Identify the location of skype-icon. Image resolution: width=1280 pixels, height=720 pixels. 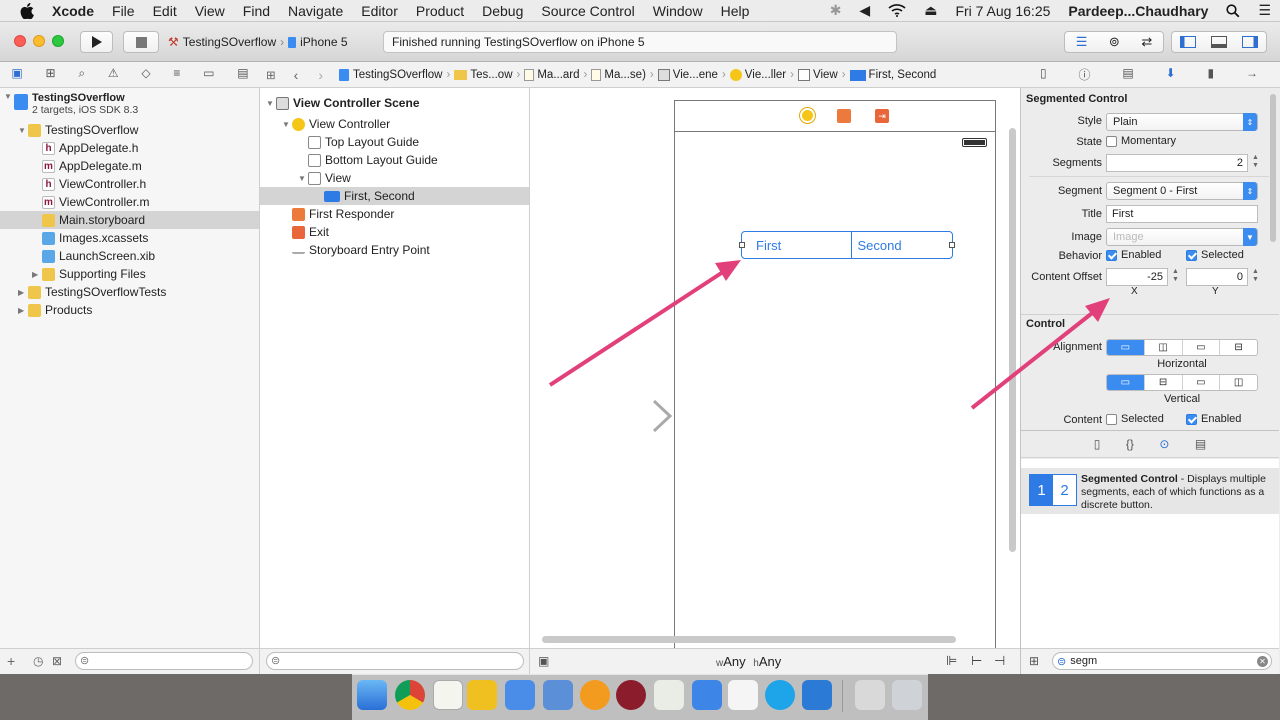
(780, 695).